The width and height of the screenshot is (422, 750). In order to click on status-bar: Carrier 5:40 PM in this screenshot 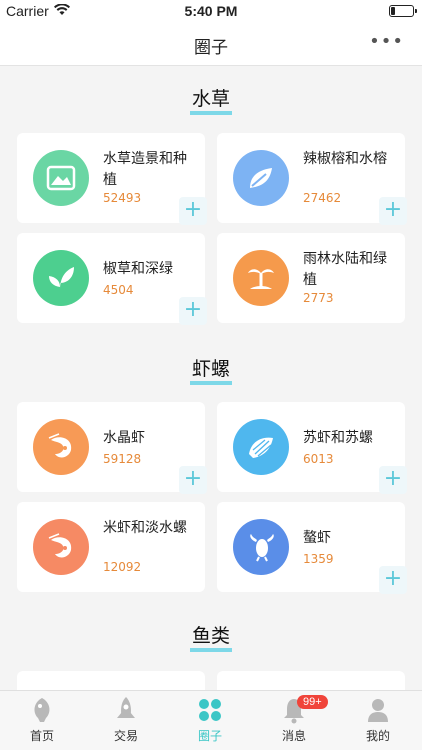, I will do `click(211, 11)`.